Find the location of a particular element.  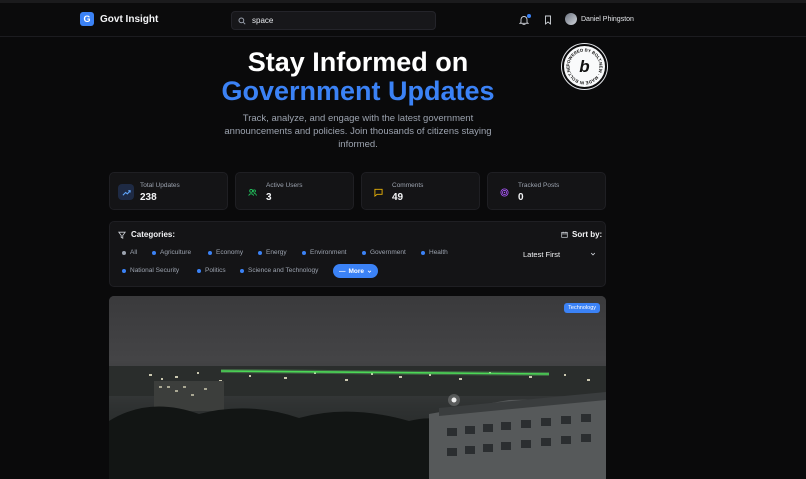

category-chip-national-security: National Security is located at coordinates (150, 270).